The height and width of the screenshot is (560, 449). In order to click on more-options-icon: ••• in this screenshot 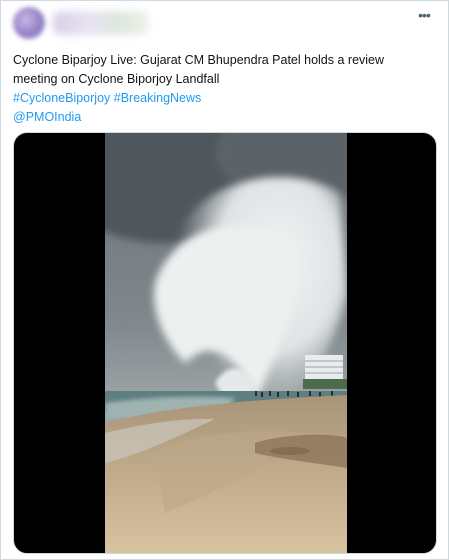, I will do `click(424, 17)`.